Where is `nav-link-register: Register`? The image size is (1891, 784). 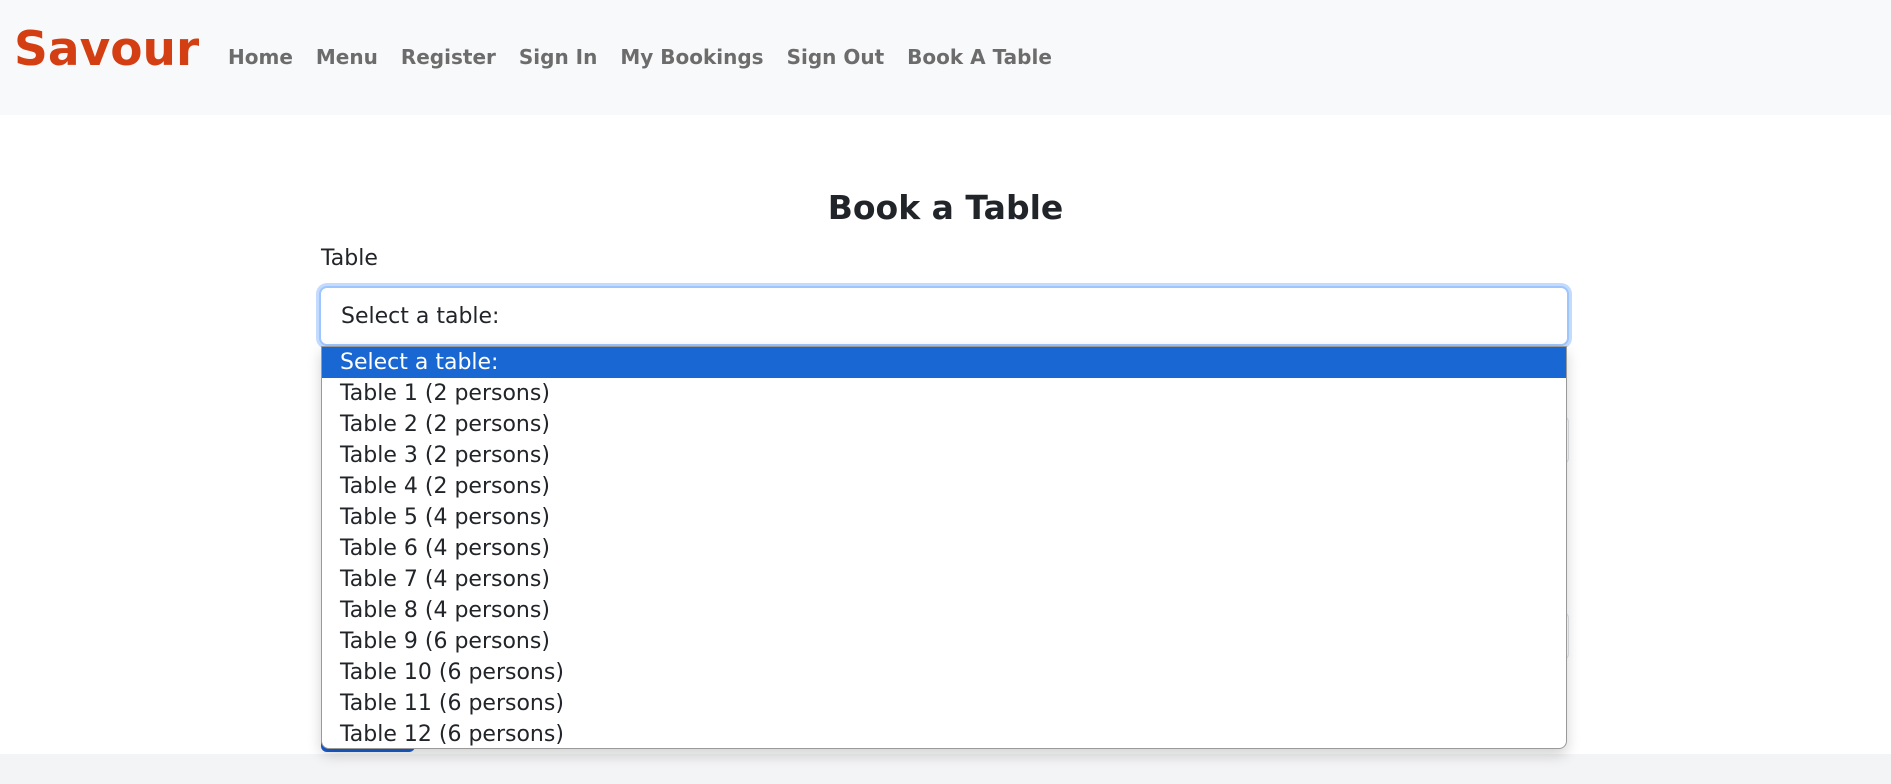
nav-link-register: Register is located at coordinates (448, 57).